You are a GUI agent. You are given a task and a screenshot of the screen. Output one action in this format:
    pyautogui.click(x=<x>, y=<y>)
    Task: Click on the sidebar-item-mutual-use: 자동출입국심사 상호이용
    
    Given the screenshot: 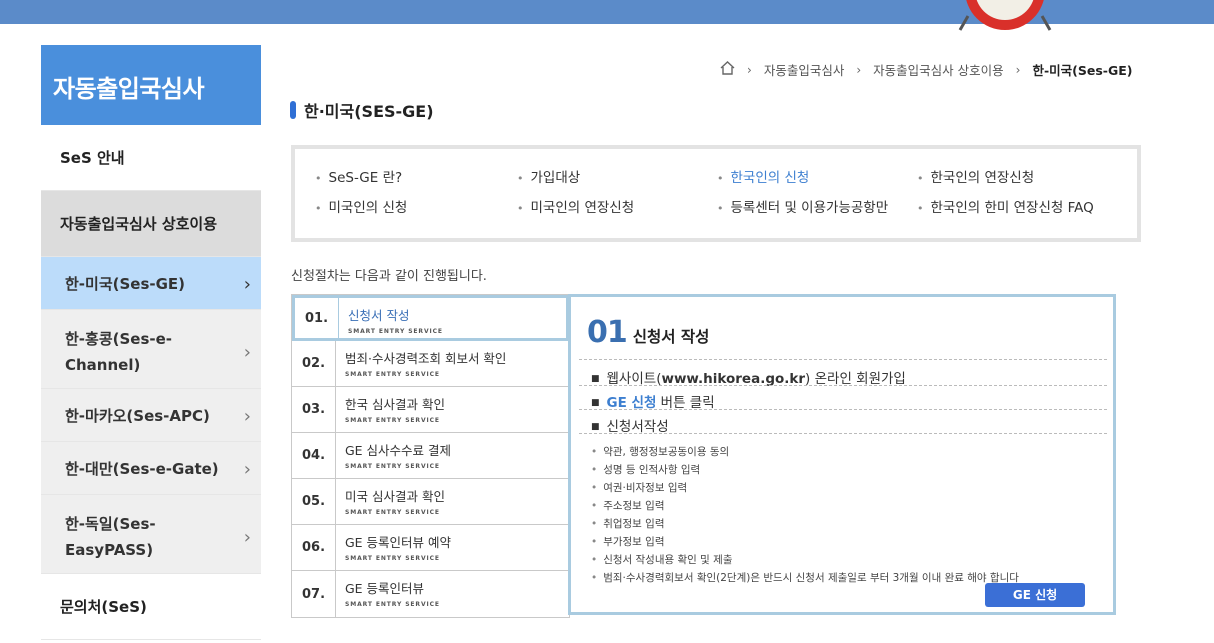 What is the action you would take?
    pyautogui.click(x=151, y=224)
    